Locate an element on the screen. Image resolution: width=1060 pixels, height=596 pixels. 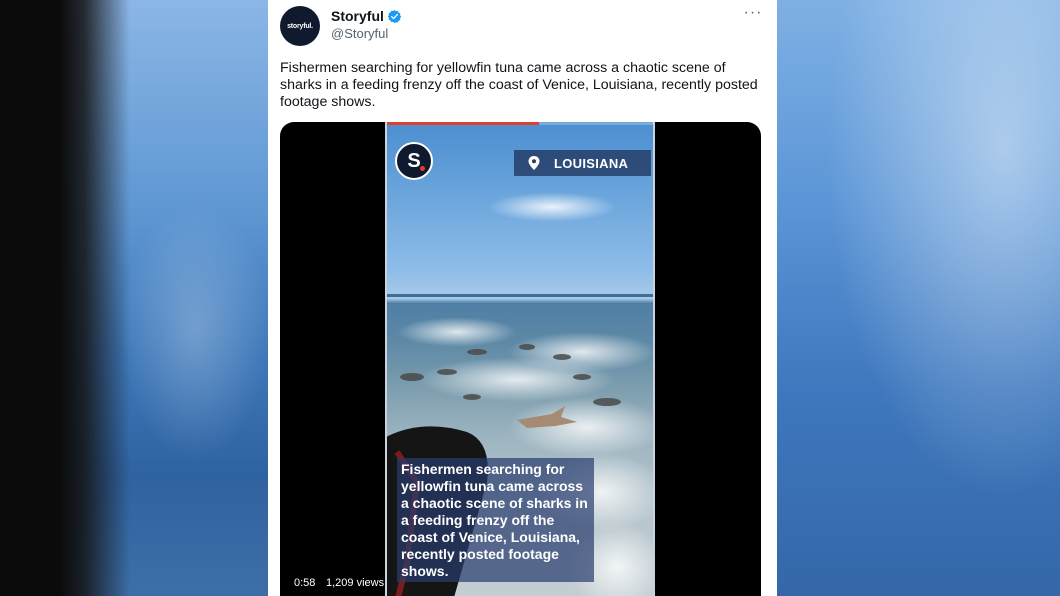
video-progress-bar is located at coordinates (520, 123).